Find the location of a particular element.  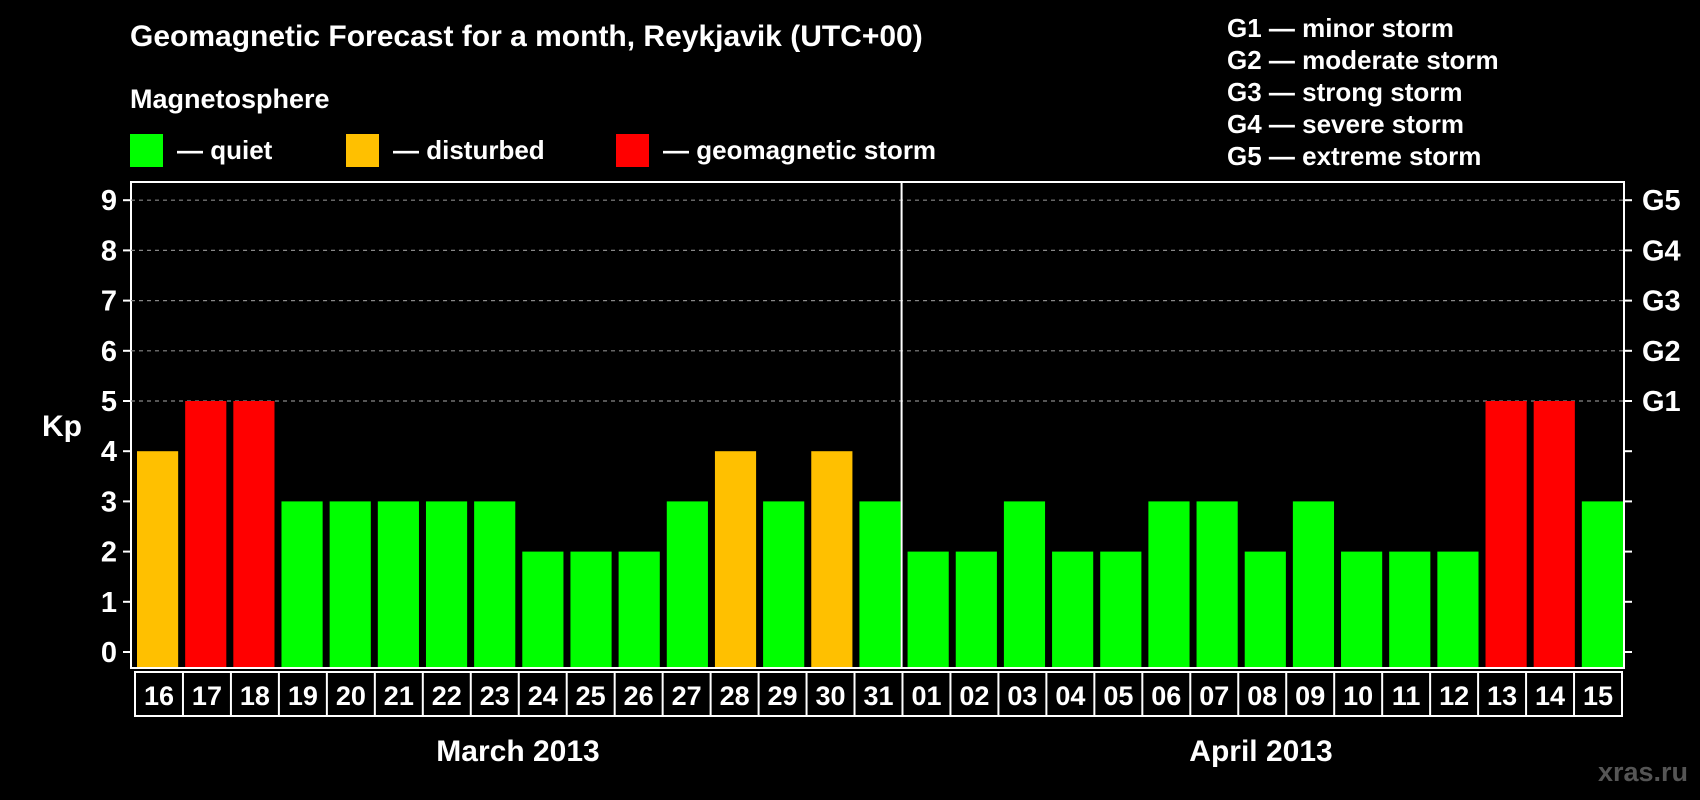

date-label: 15 is located at coordinates (1598, 696).